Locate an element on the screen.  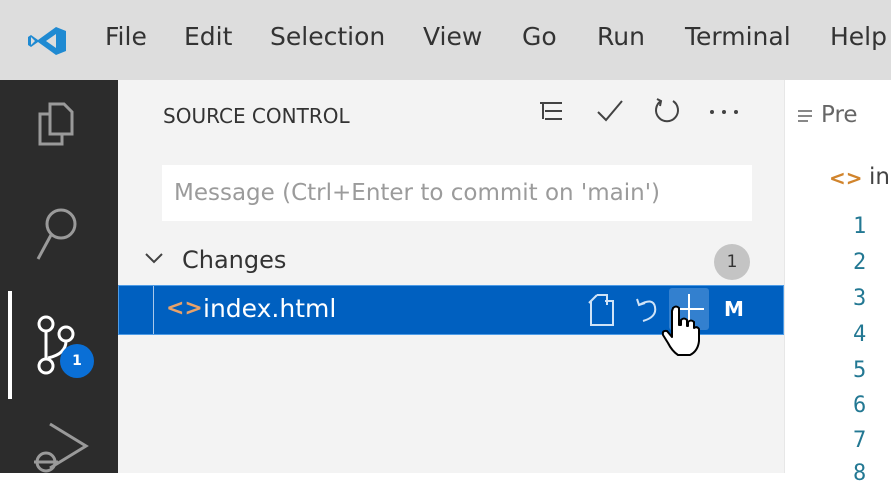
tree-indent-guide is located at coordinates (153, 310).